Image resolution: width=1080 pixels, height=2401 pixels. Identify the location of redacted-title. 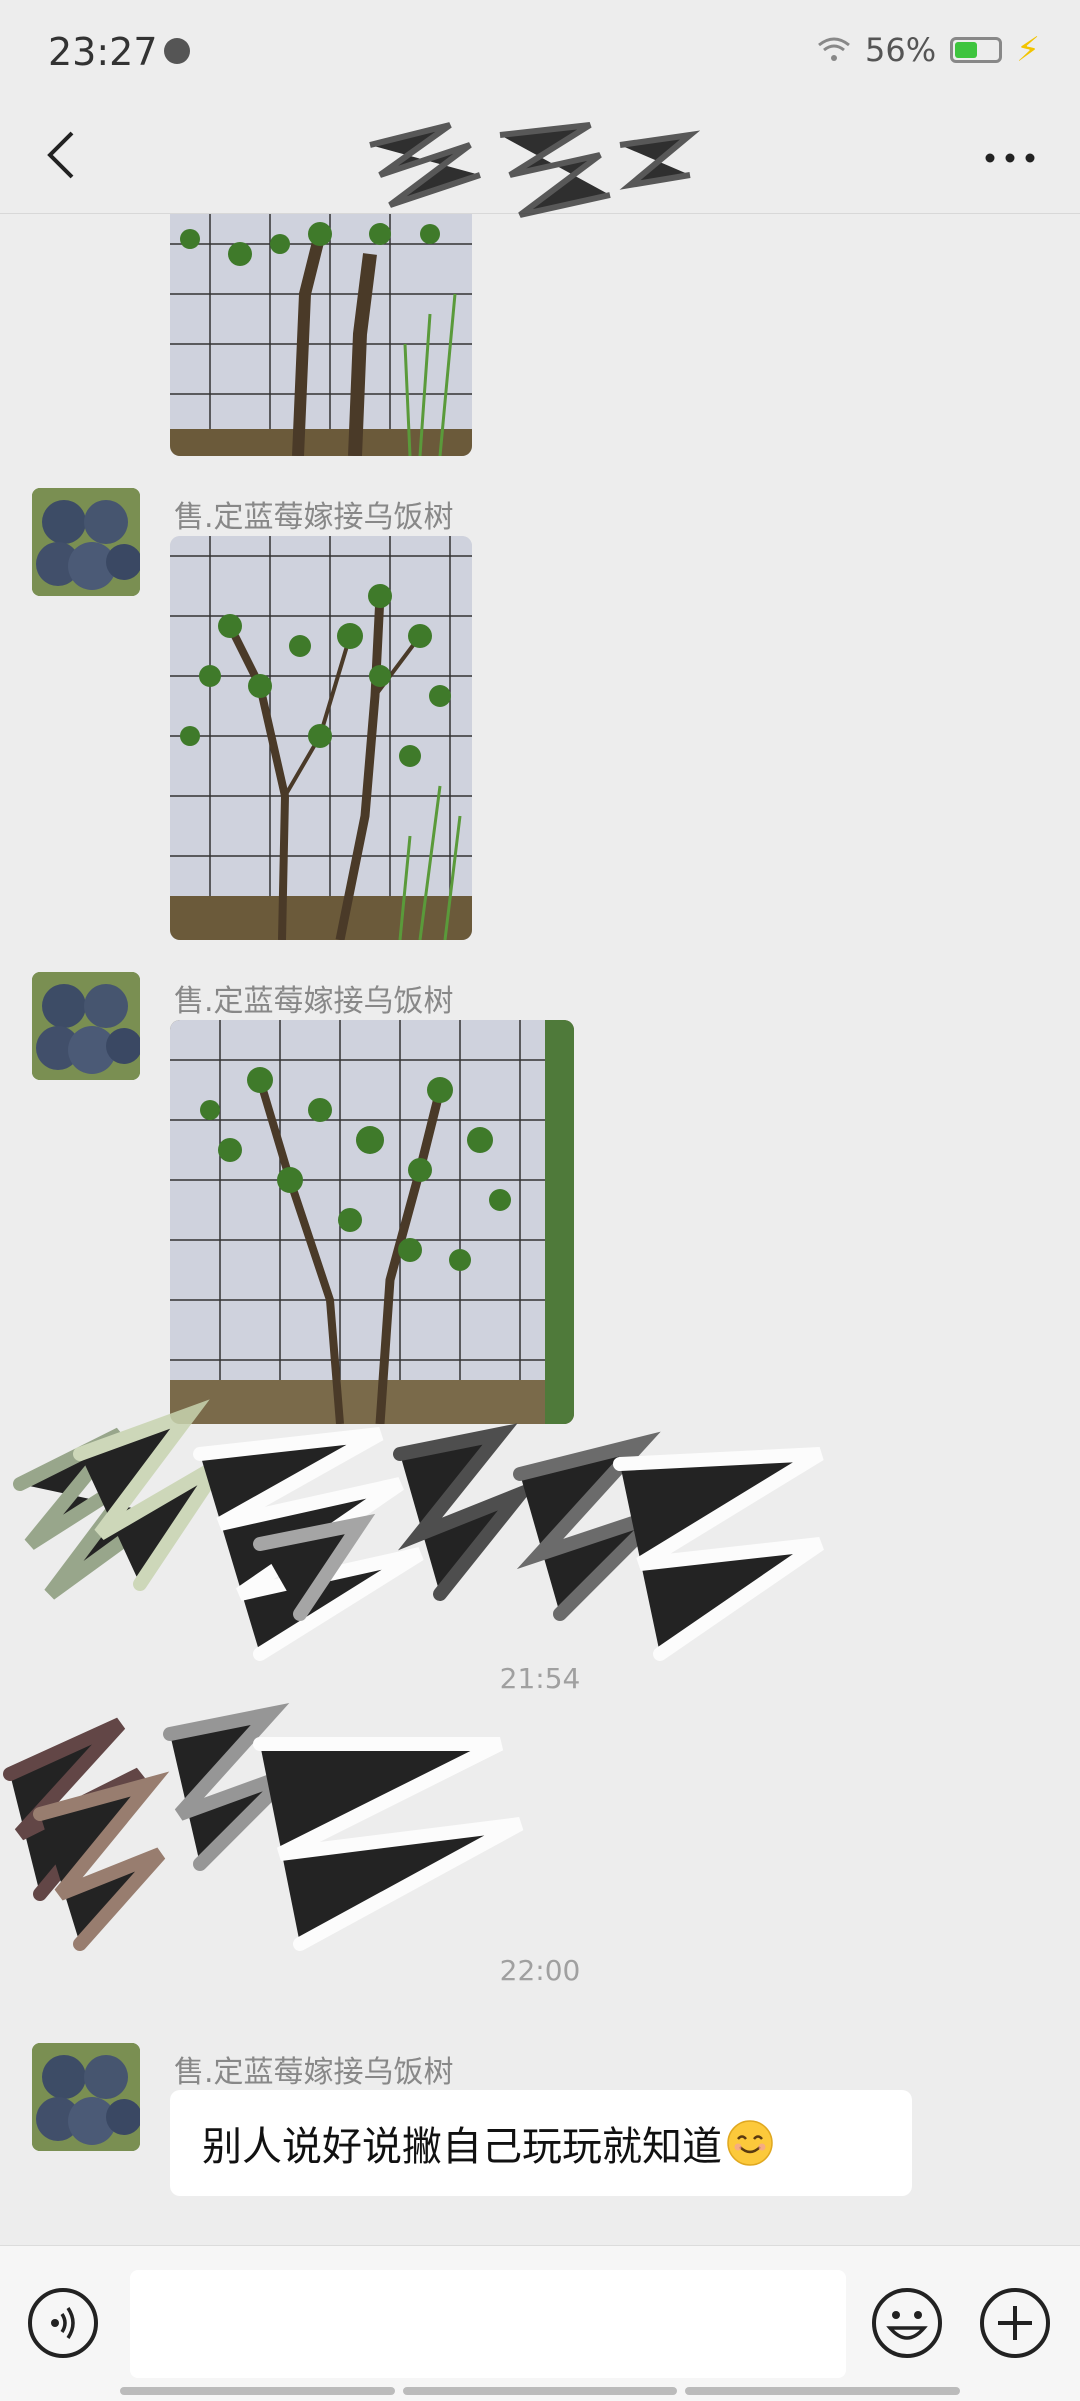
(534, 170).